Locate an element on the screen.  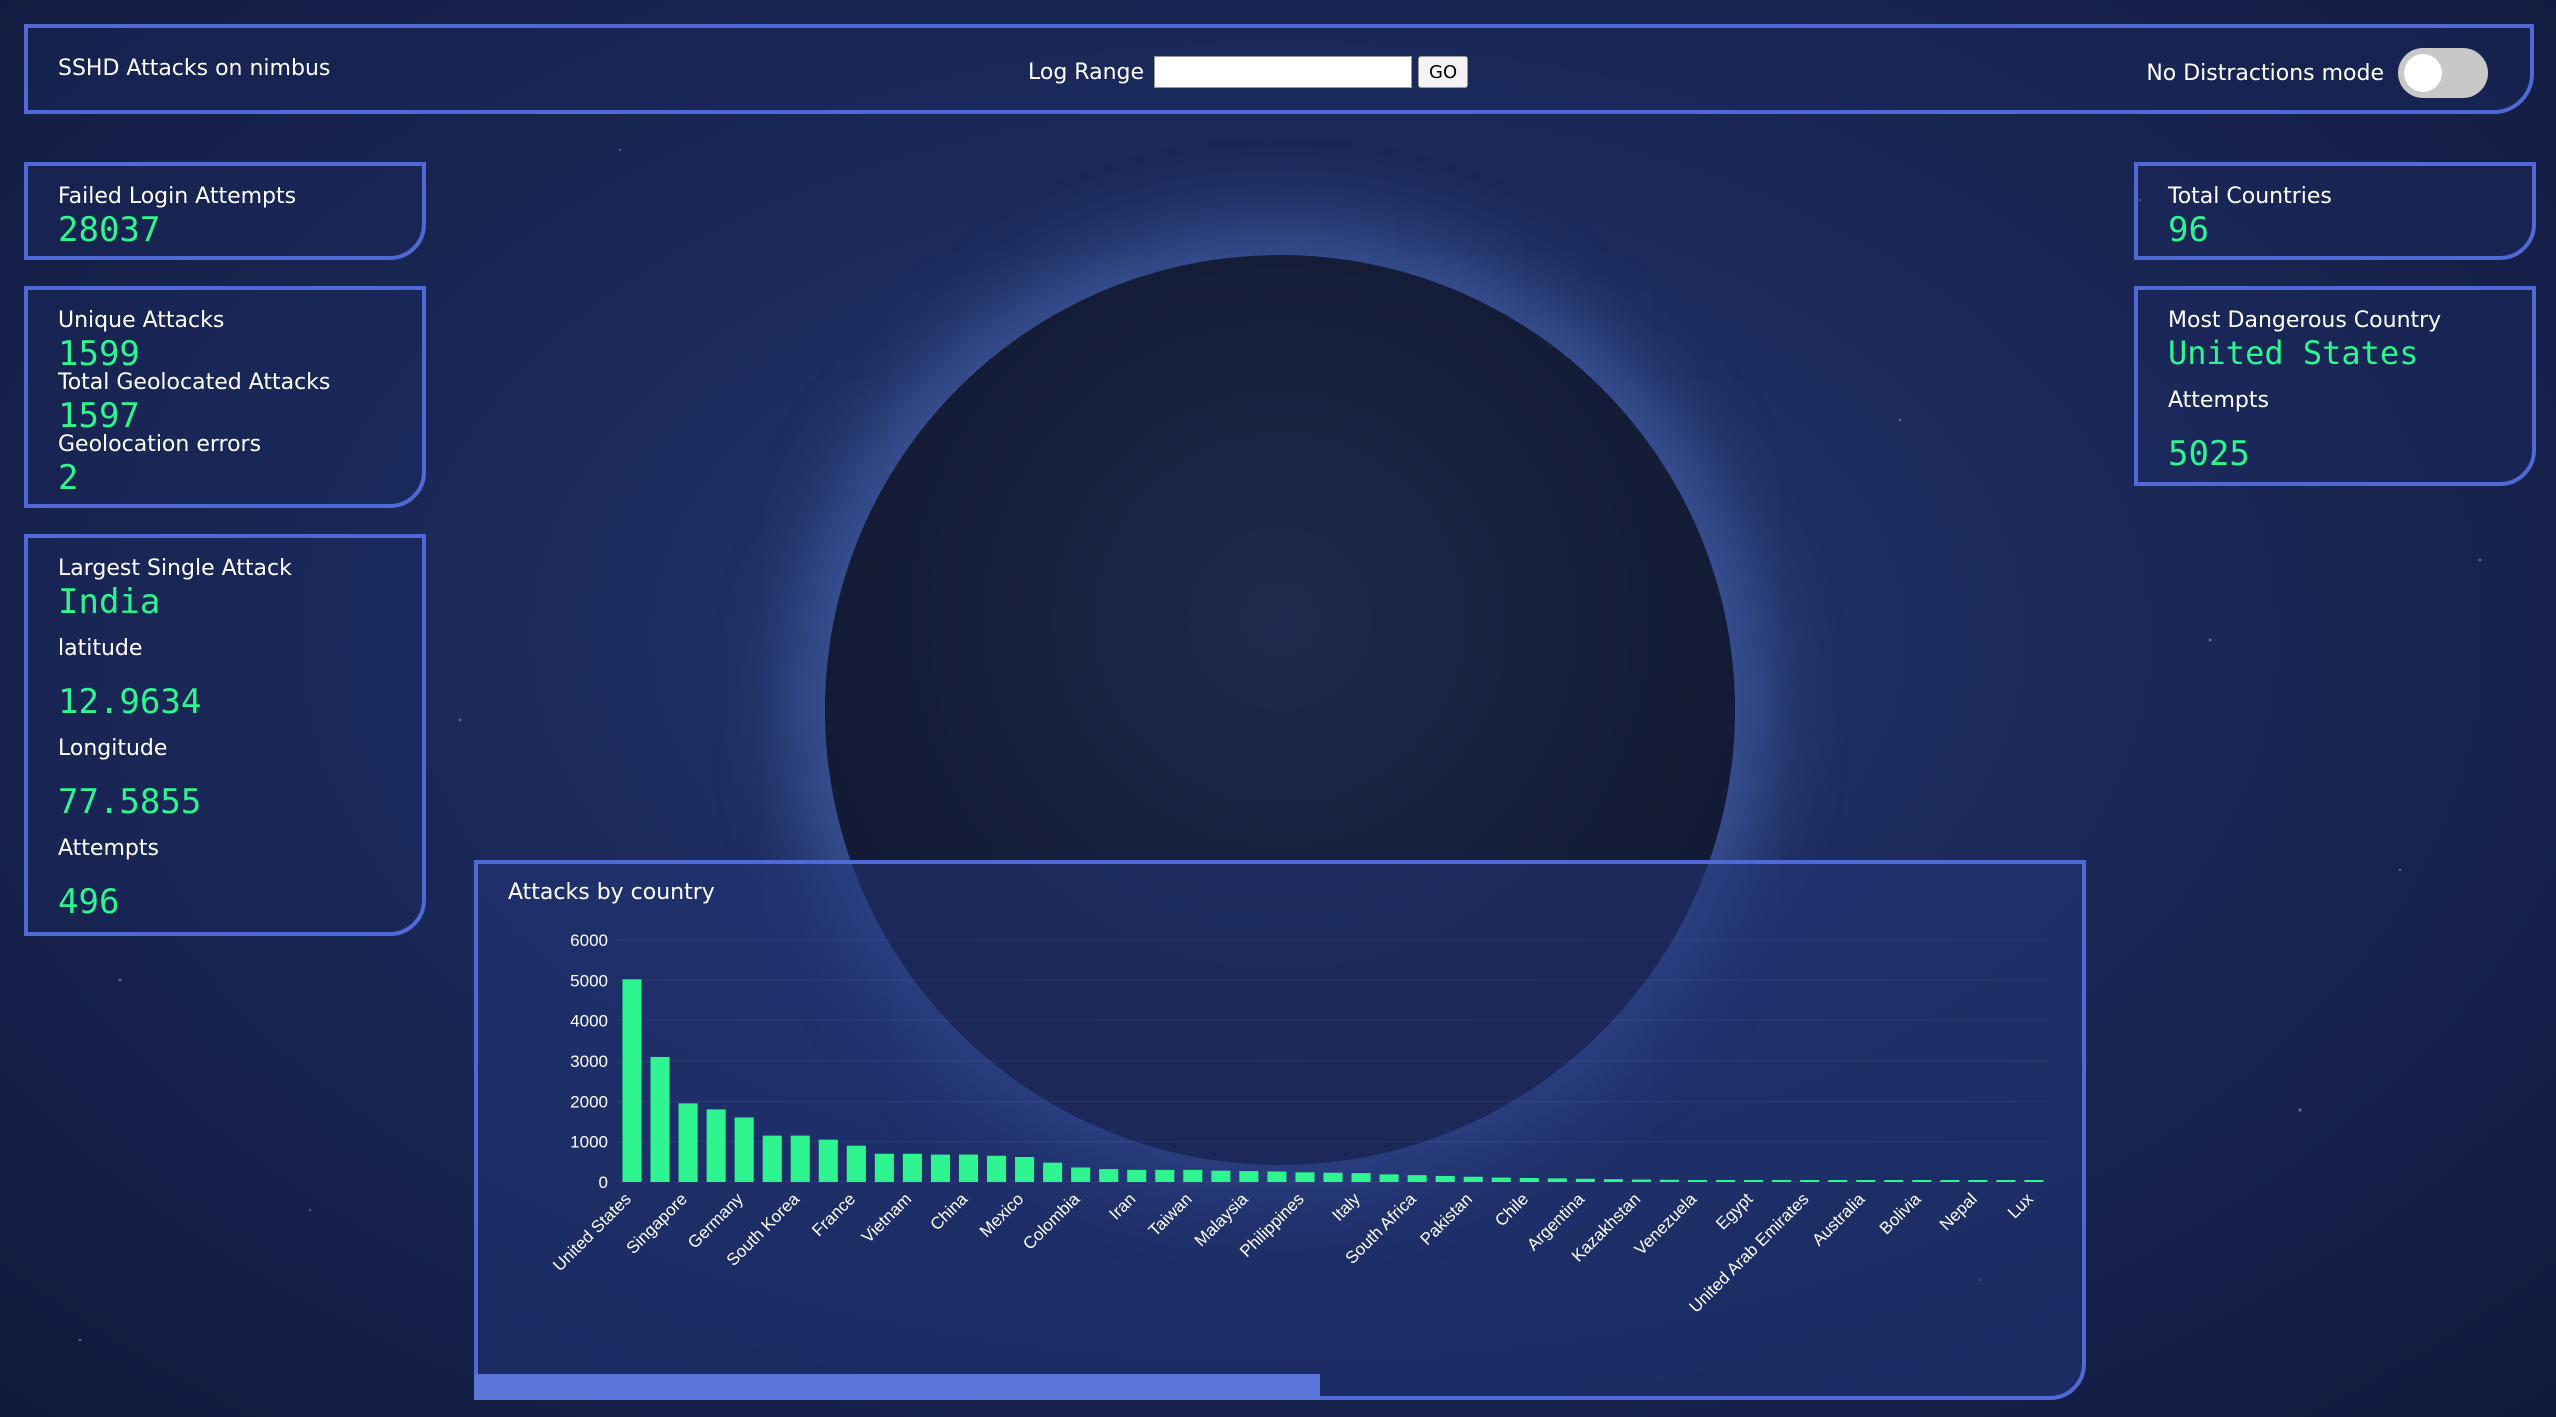
go-button: GO is located at coordinates (1443, 72).